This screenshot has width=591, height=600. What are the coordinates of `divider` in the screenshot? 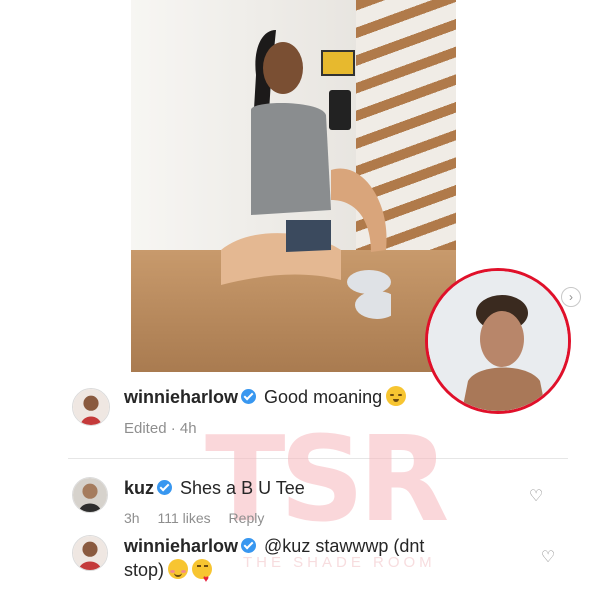 It's located at (318, 458).